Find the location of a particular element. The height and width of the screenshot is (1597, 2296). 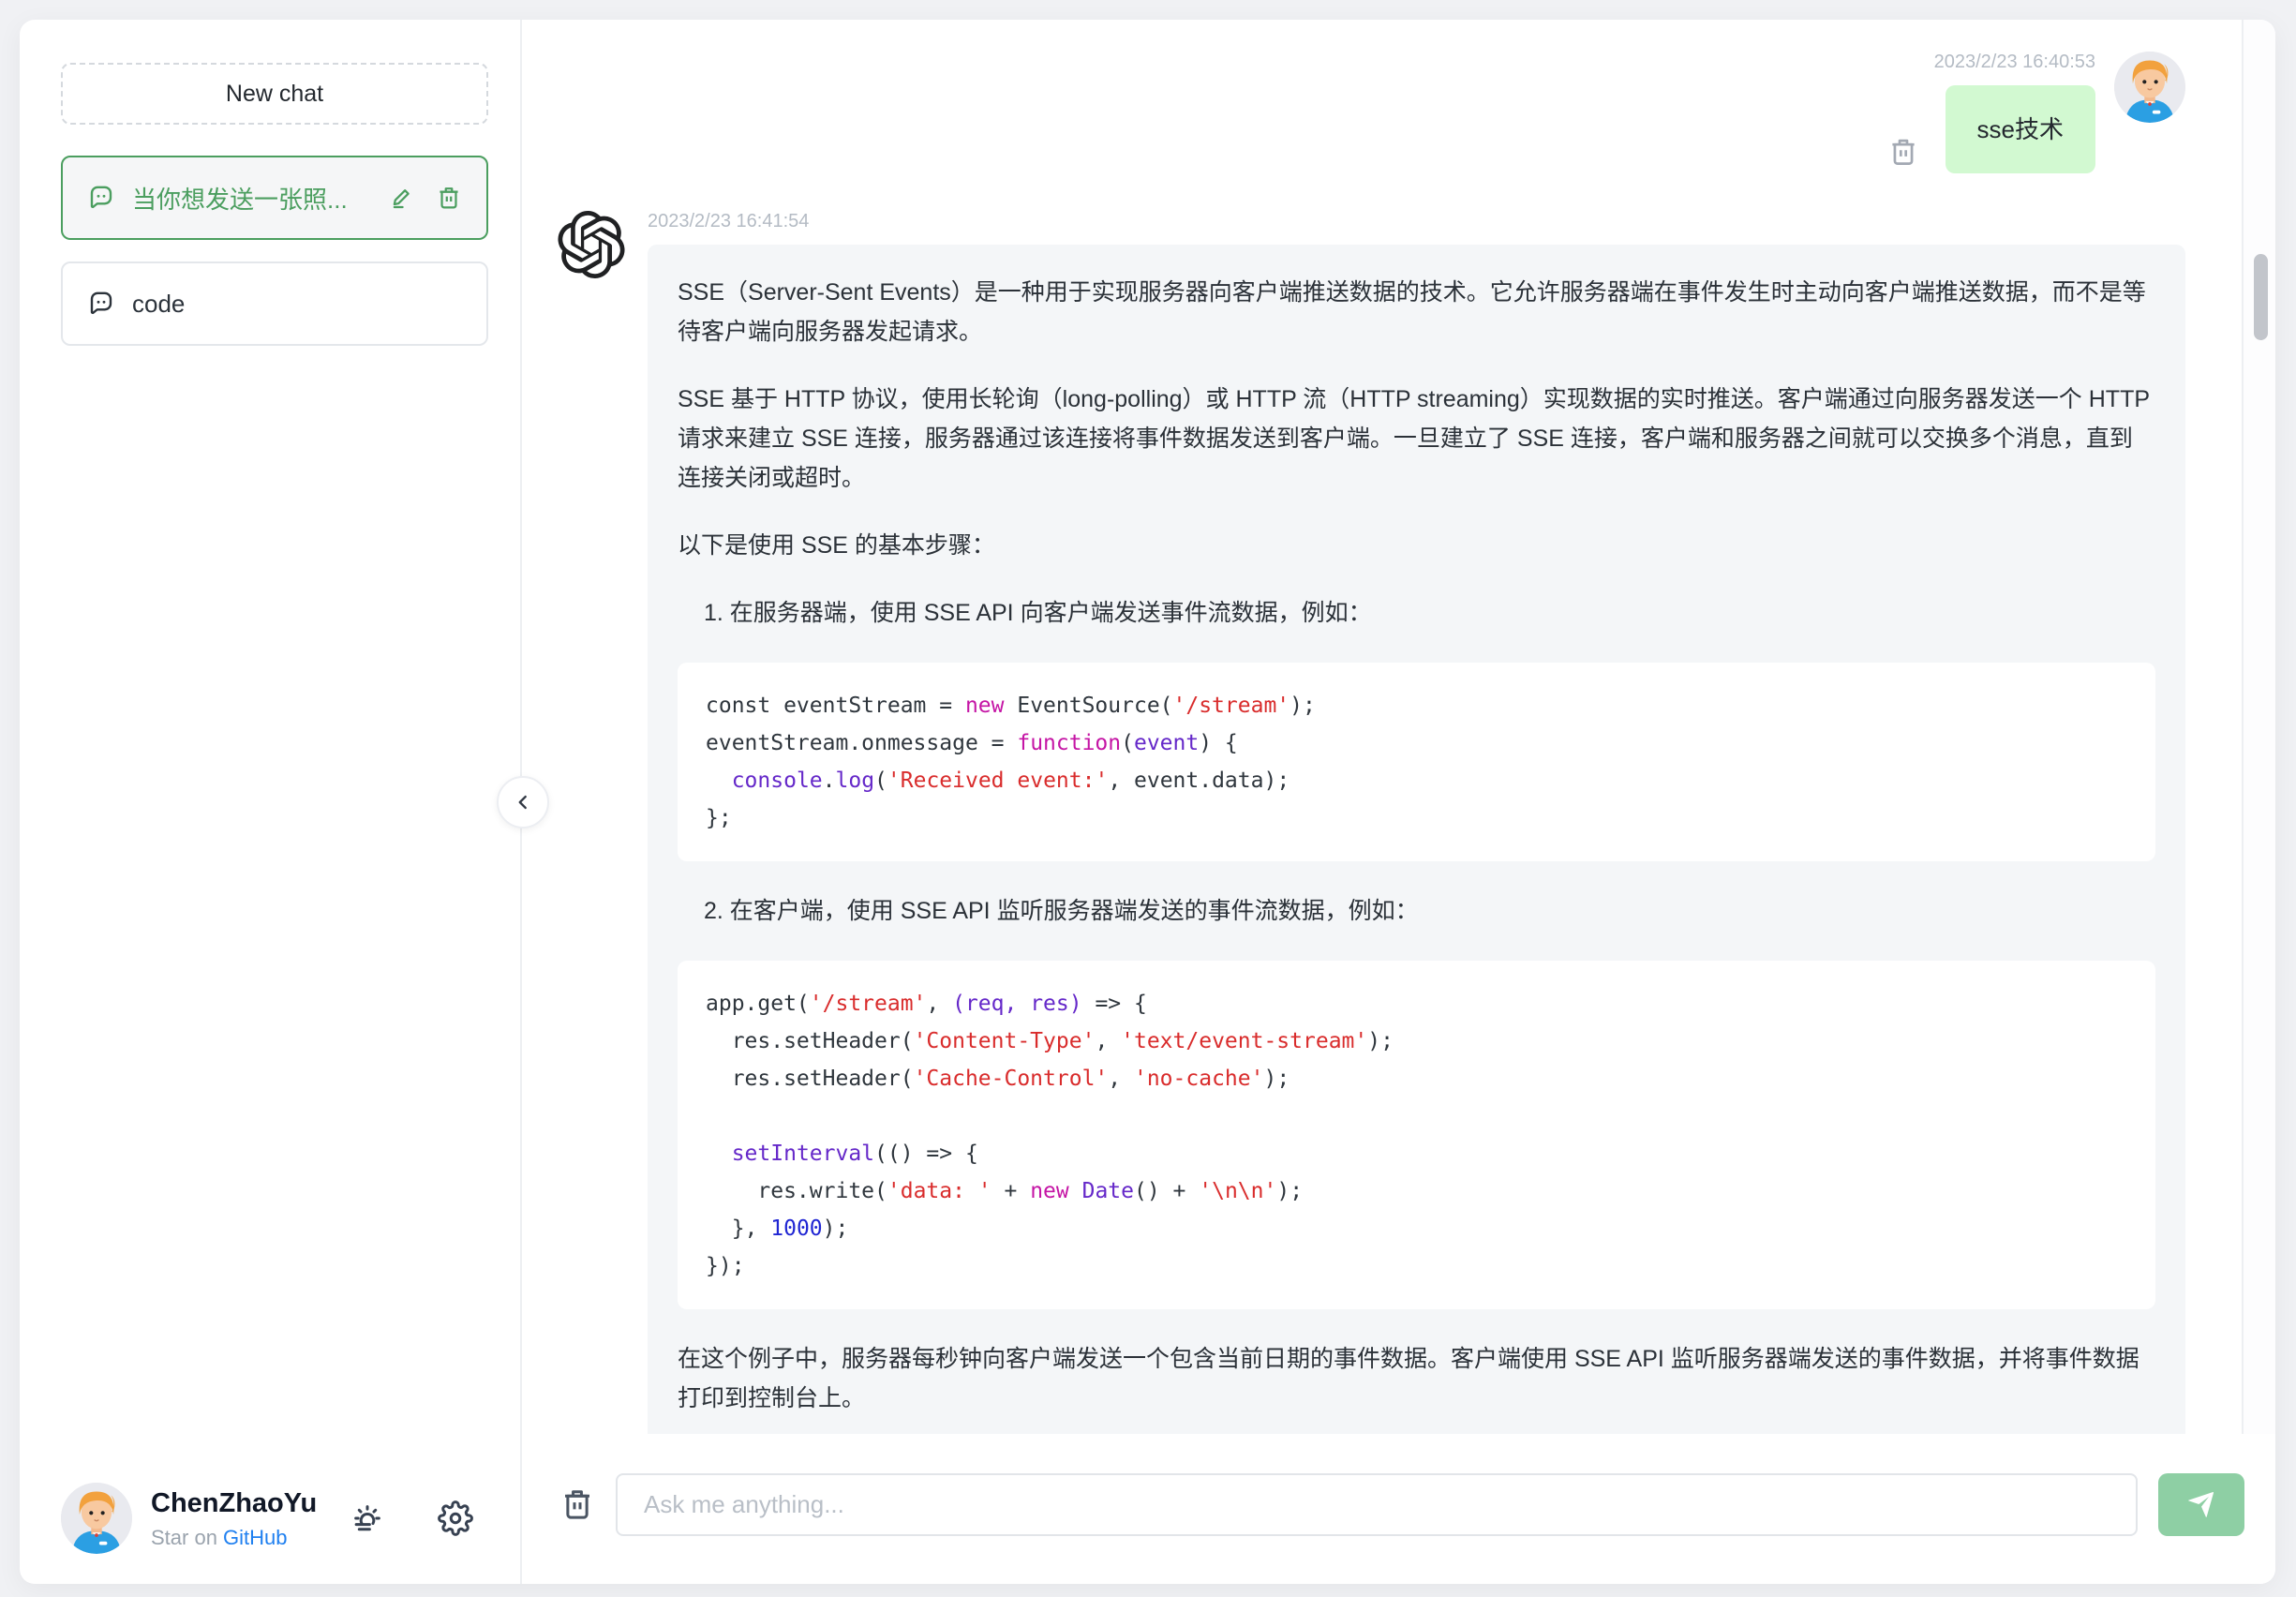

delete-icon is located at coordinates (449, 198).